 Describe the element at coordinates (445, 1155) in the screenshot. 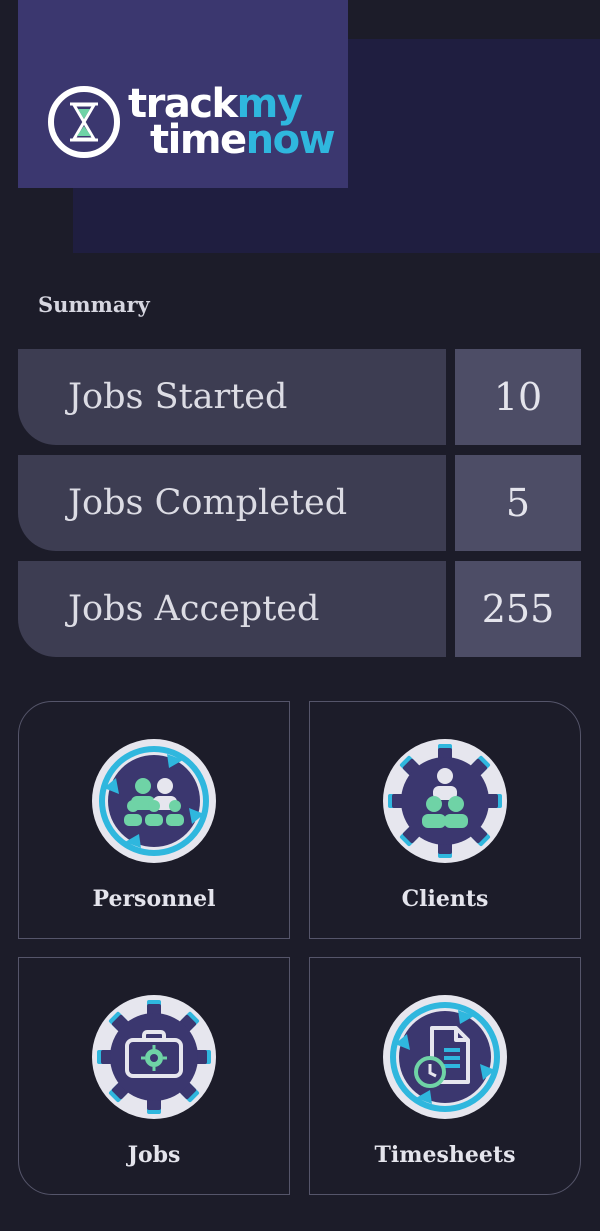

I see `timesheets-label: Timesheets` at that location.